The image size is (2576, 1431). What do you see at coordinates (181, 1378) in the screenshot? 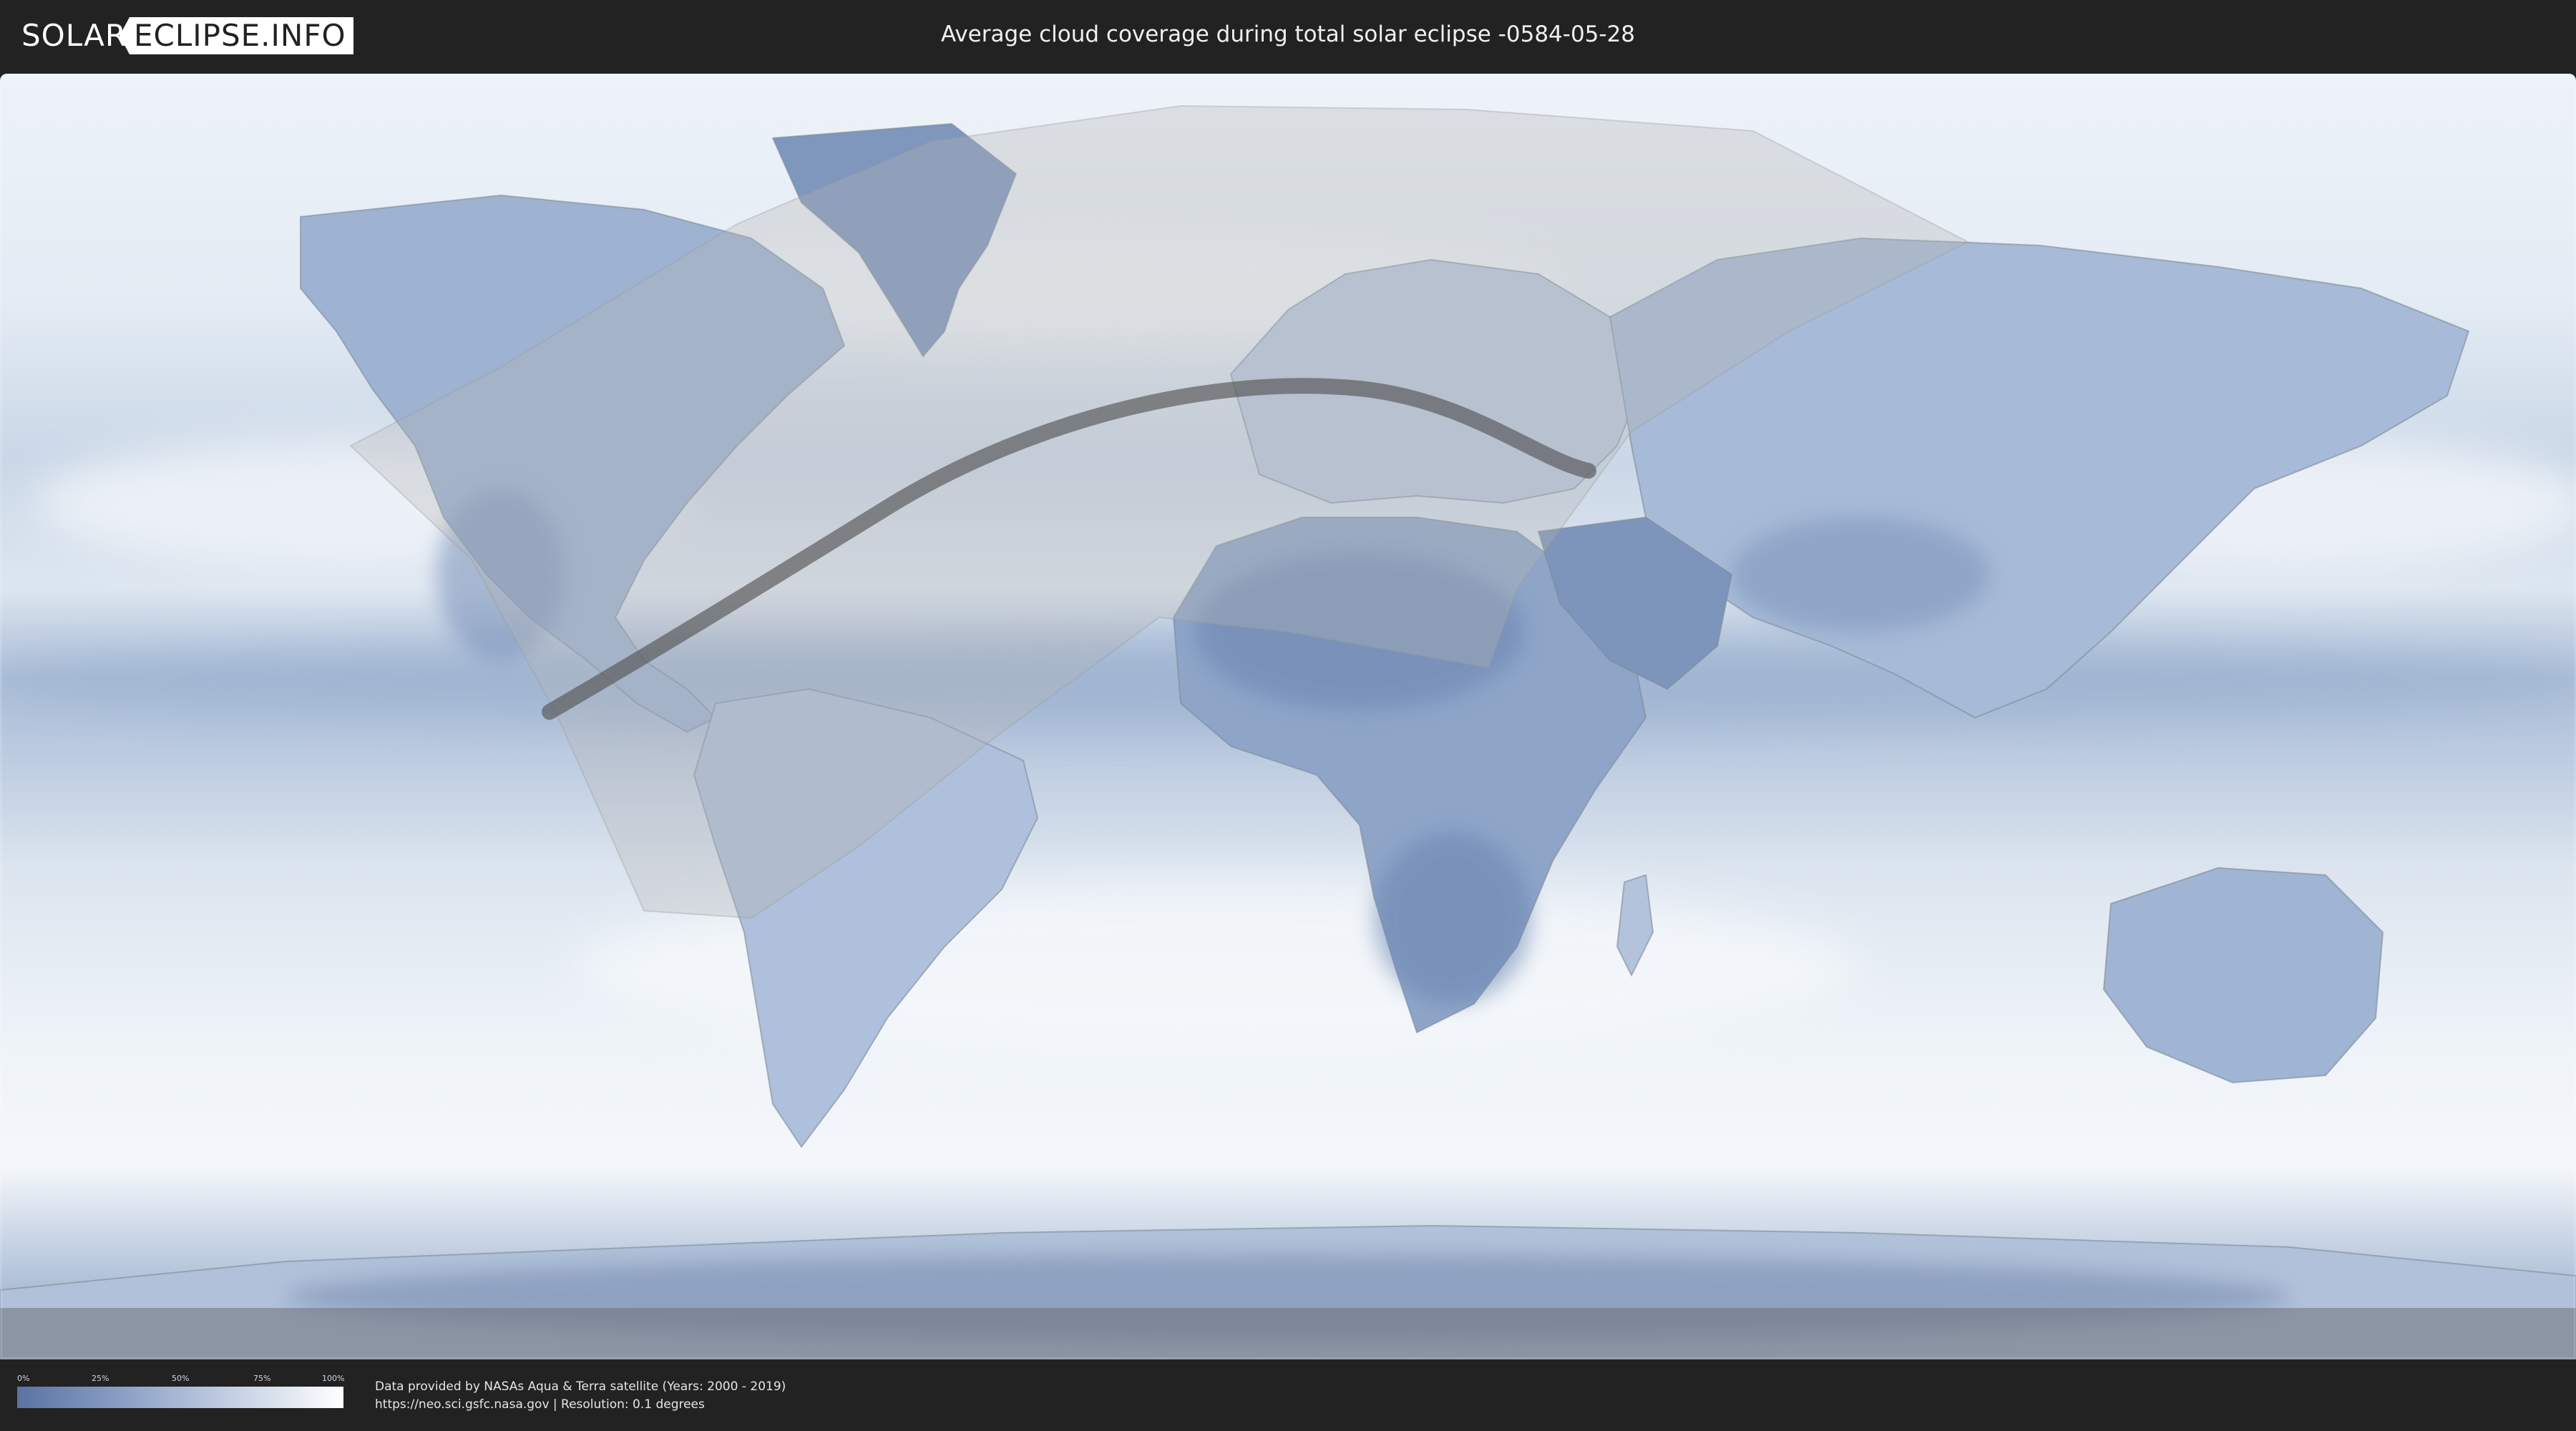
I see `legend-tick-50: 50%` at bounding box center [181, 1378].